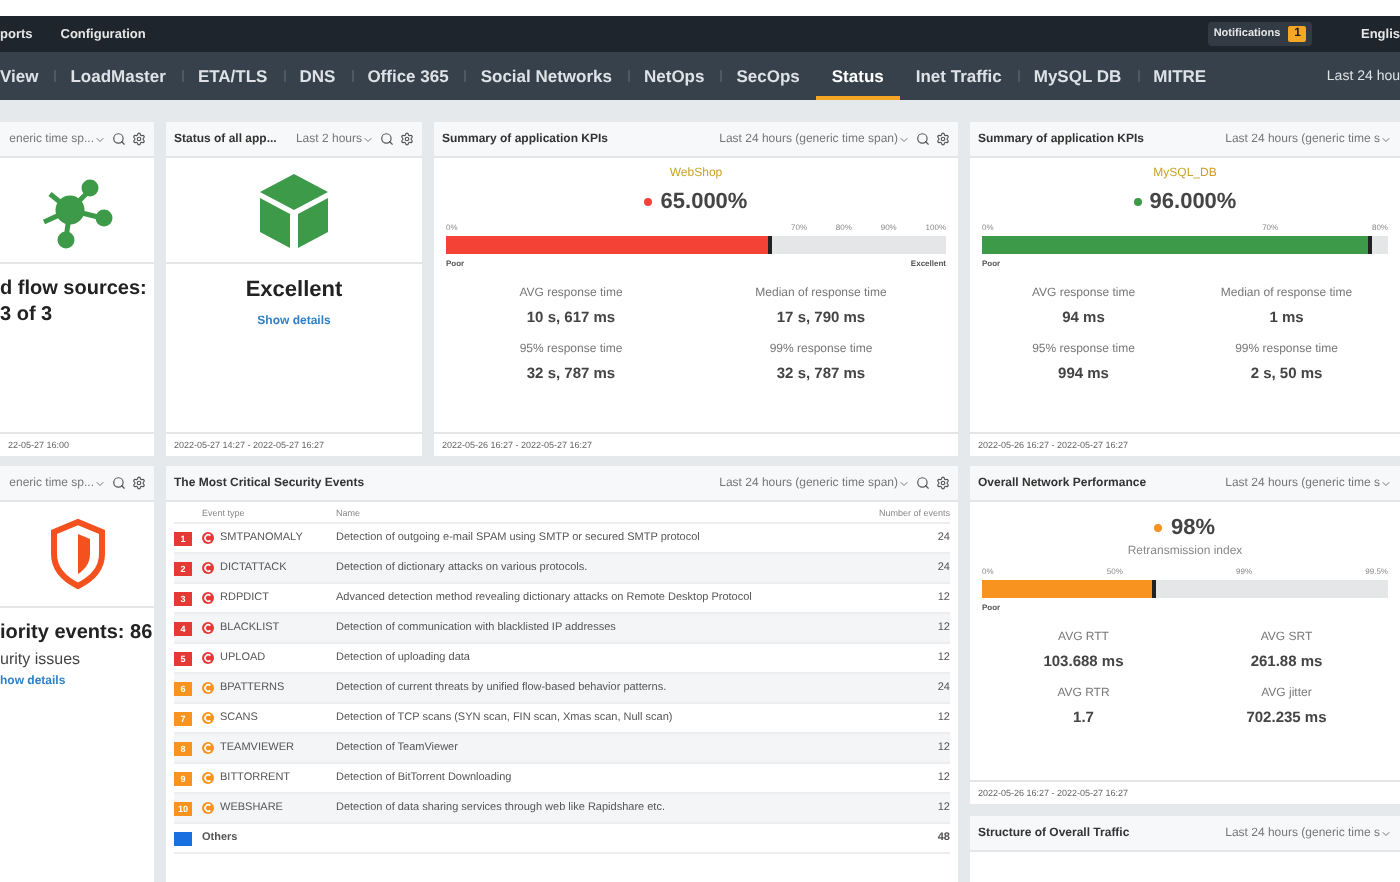  I want to click on dashboard-tab: NetOps, so click(674, 76).